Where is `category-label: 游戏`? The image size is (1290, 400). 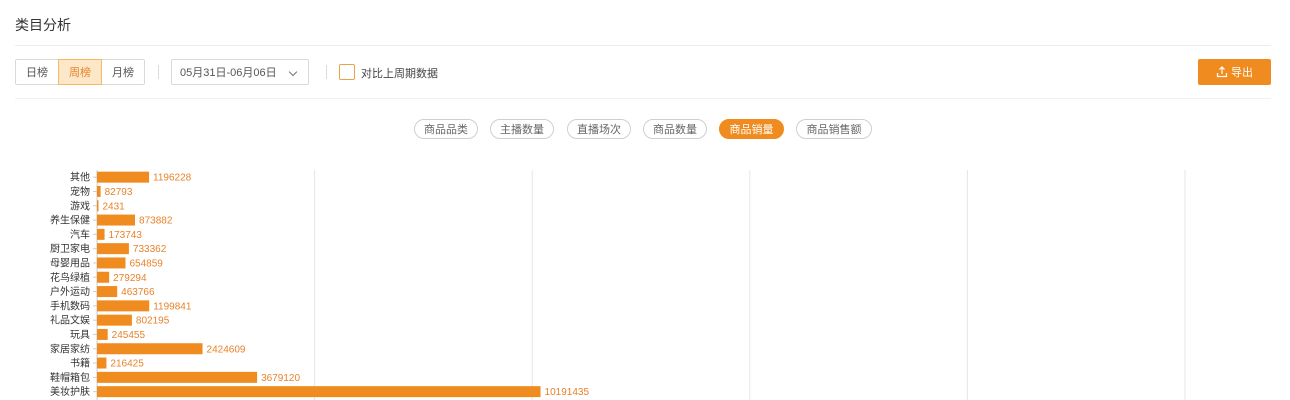 category-label: 游戏 is located at coordinates (80, 205).